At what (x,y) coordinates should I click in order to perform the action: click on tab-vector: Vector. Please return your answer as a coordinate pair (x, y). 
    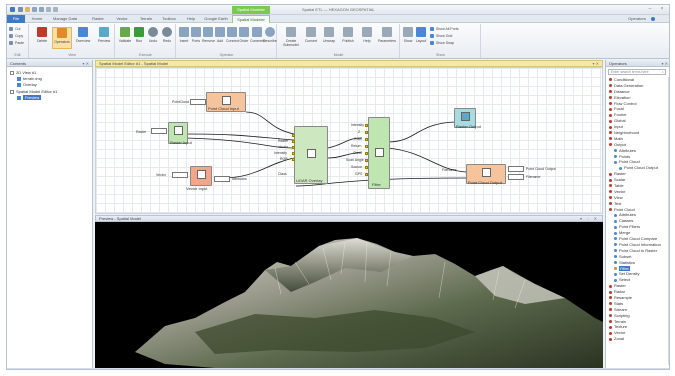
    Looking at the image, I should click on (122, 19).